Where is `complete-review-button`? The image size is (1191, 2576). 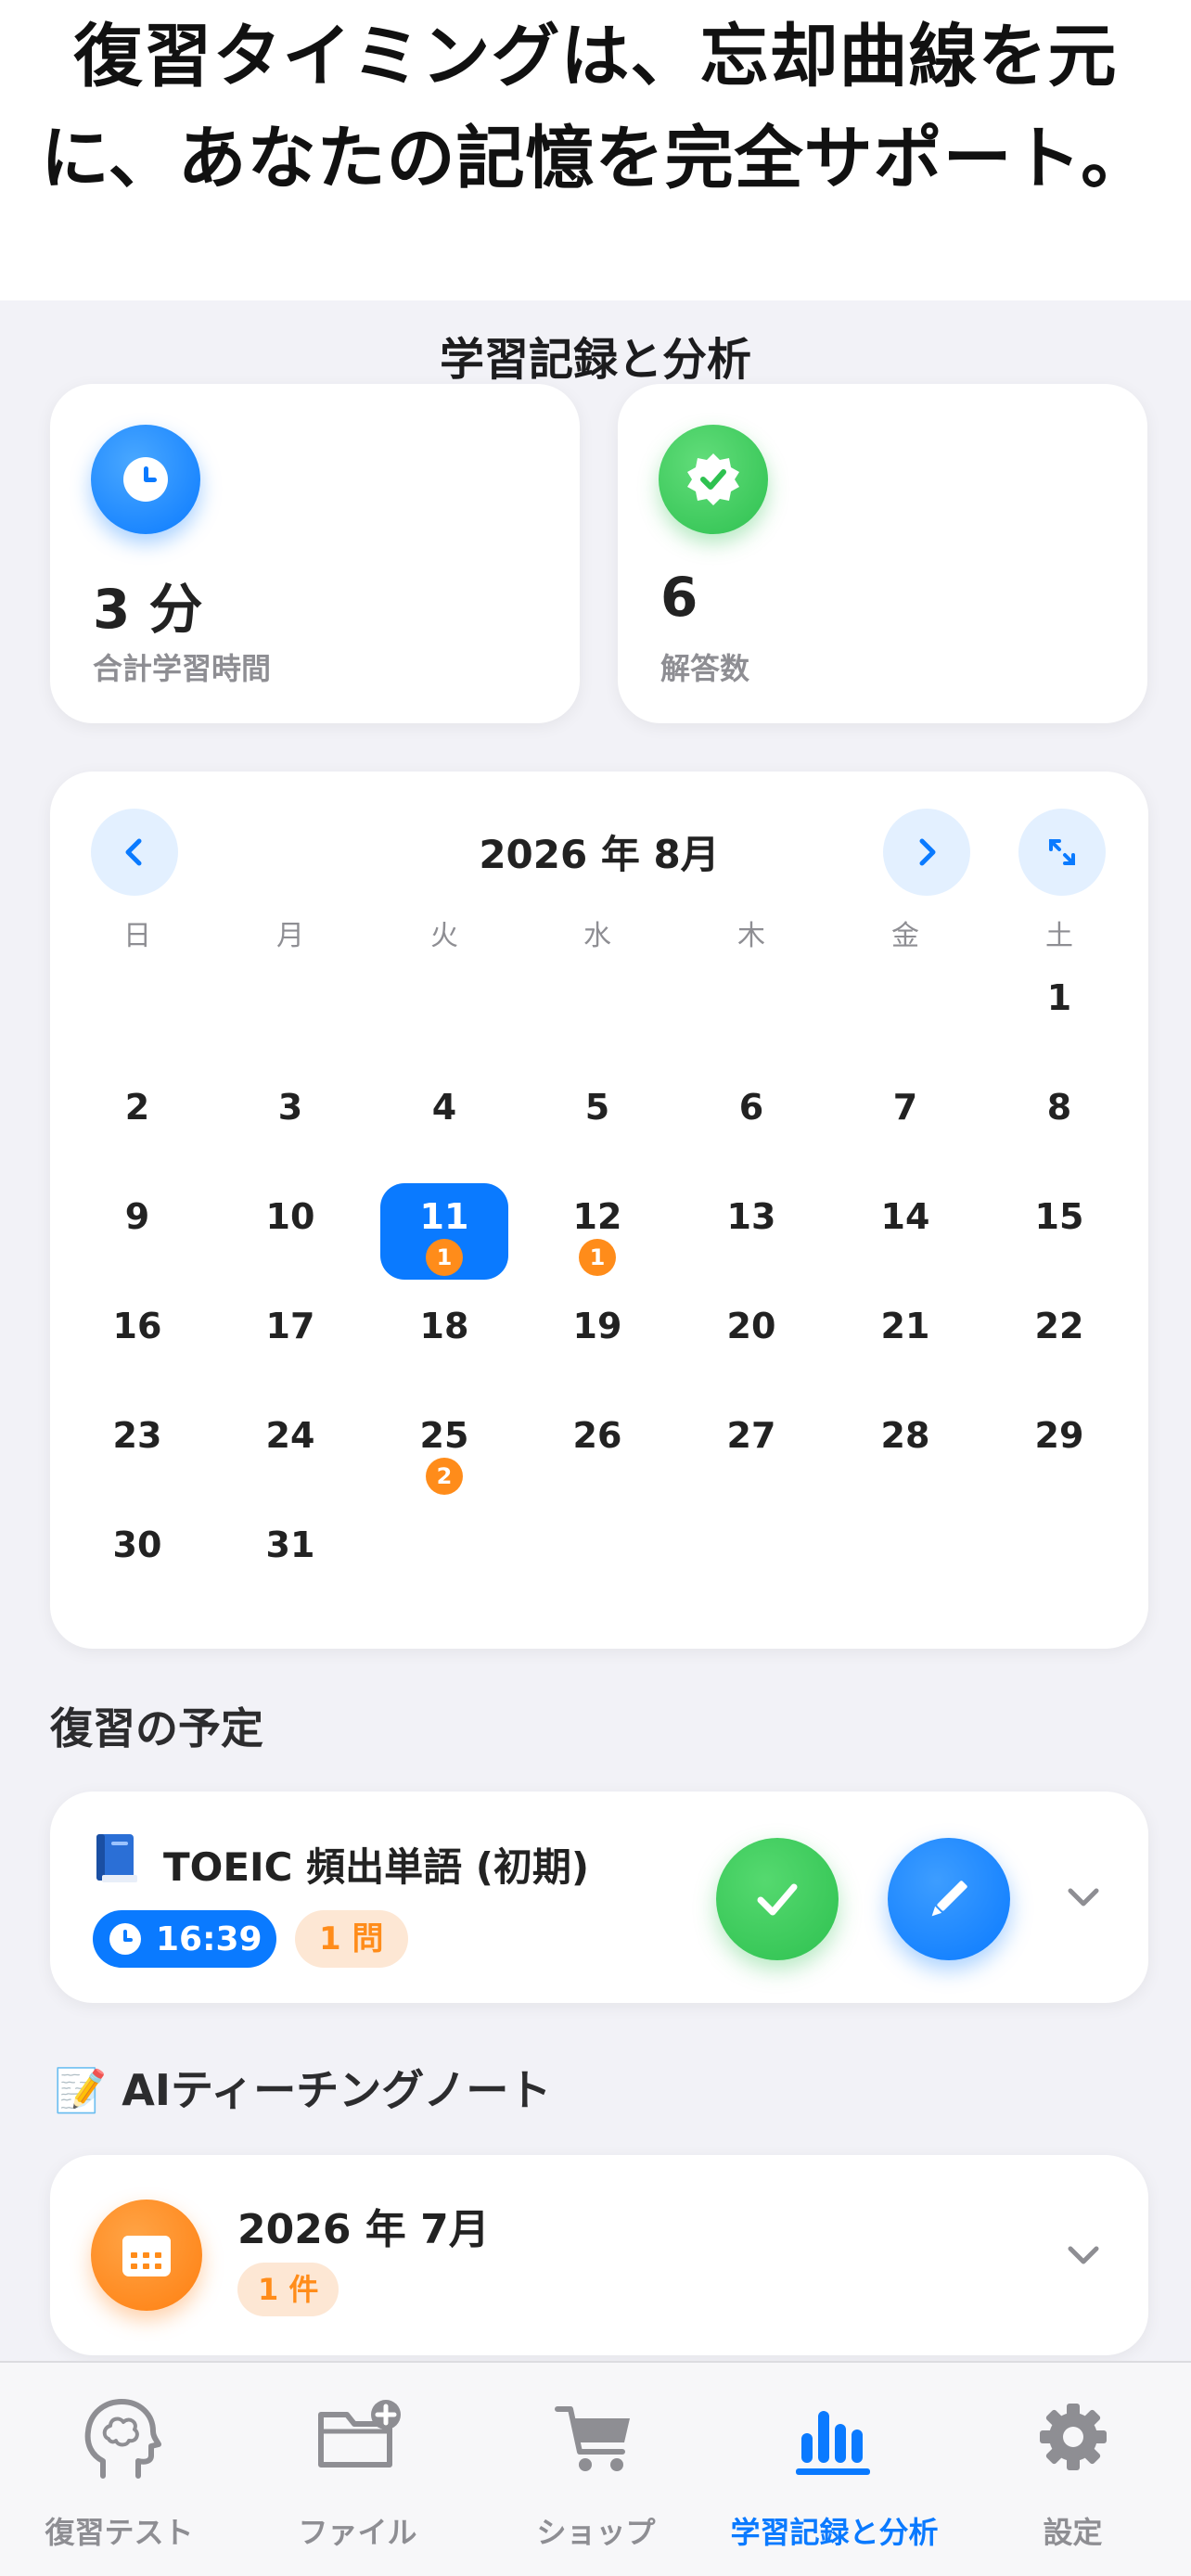 complete-review-button is located at coordinates (777, 1899).